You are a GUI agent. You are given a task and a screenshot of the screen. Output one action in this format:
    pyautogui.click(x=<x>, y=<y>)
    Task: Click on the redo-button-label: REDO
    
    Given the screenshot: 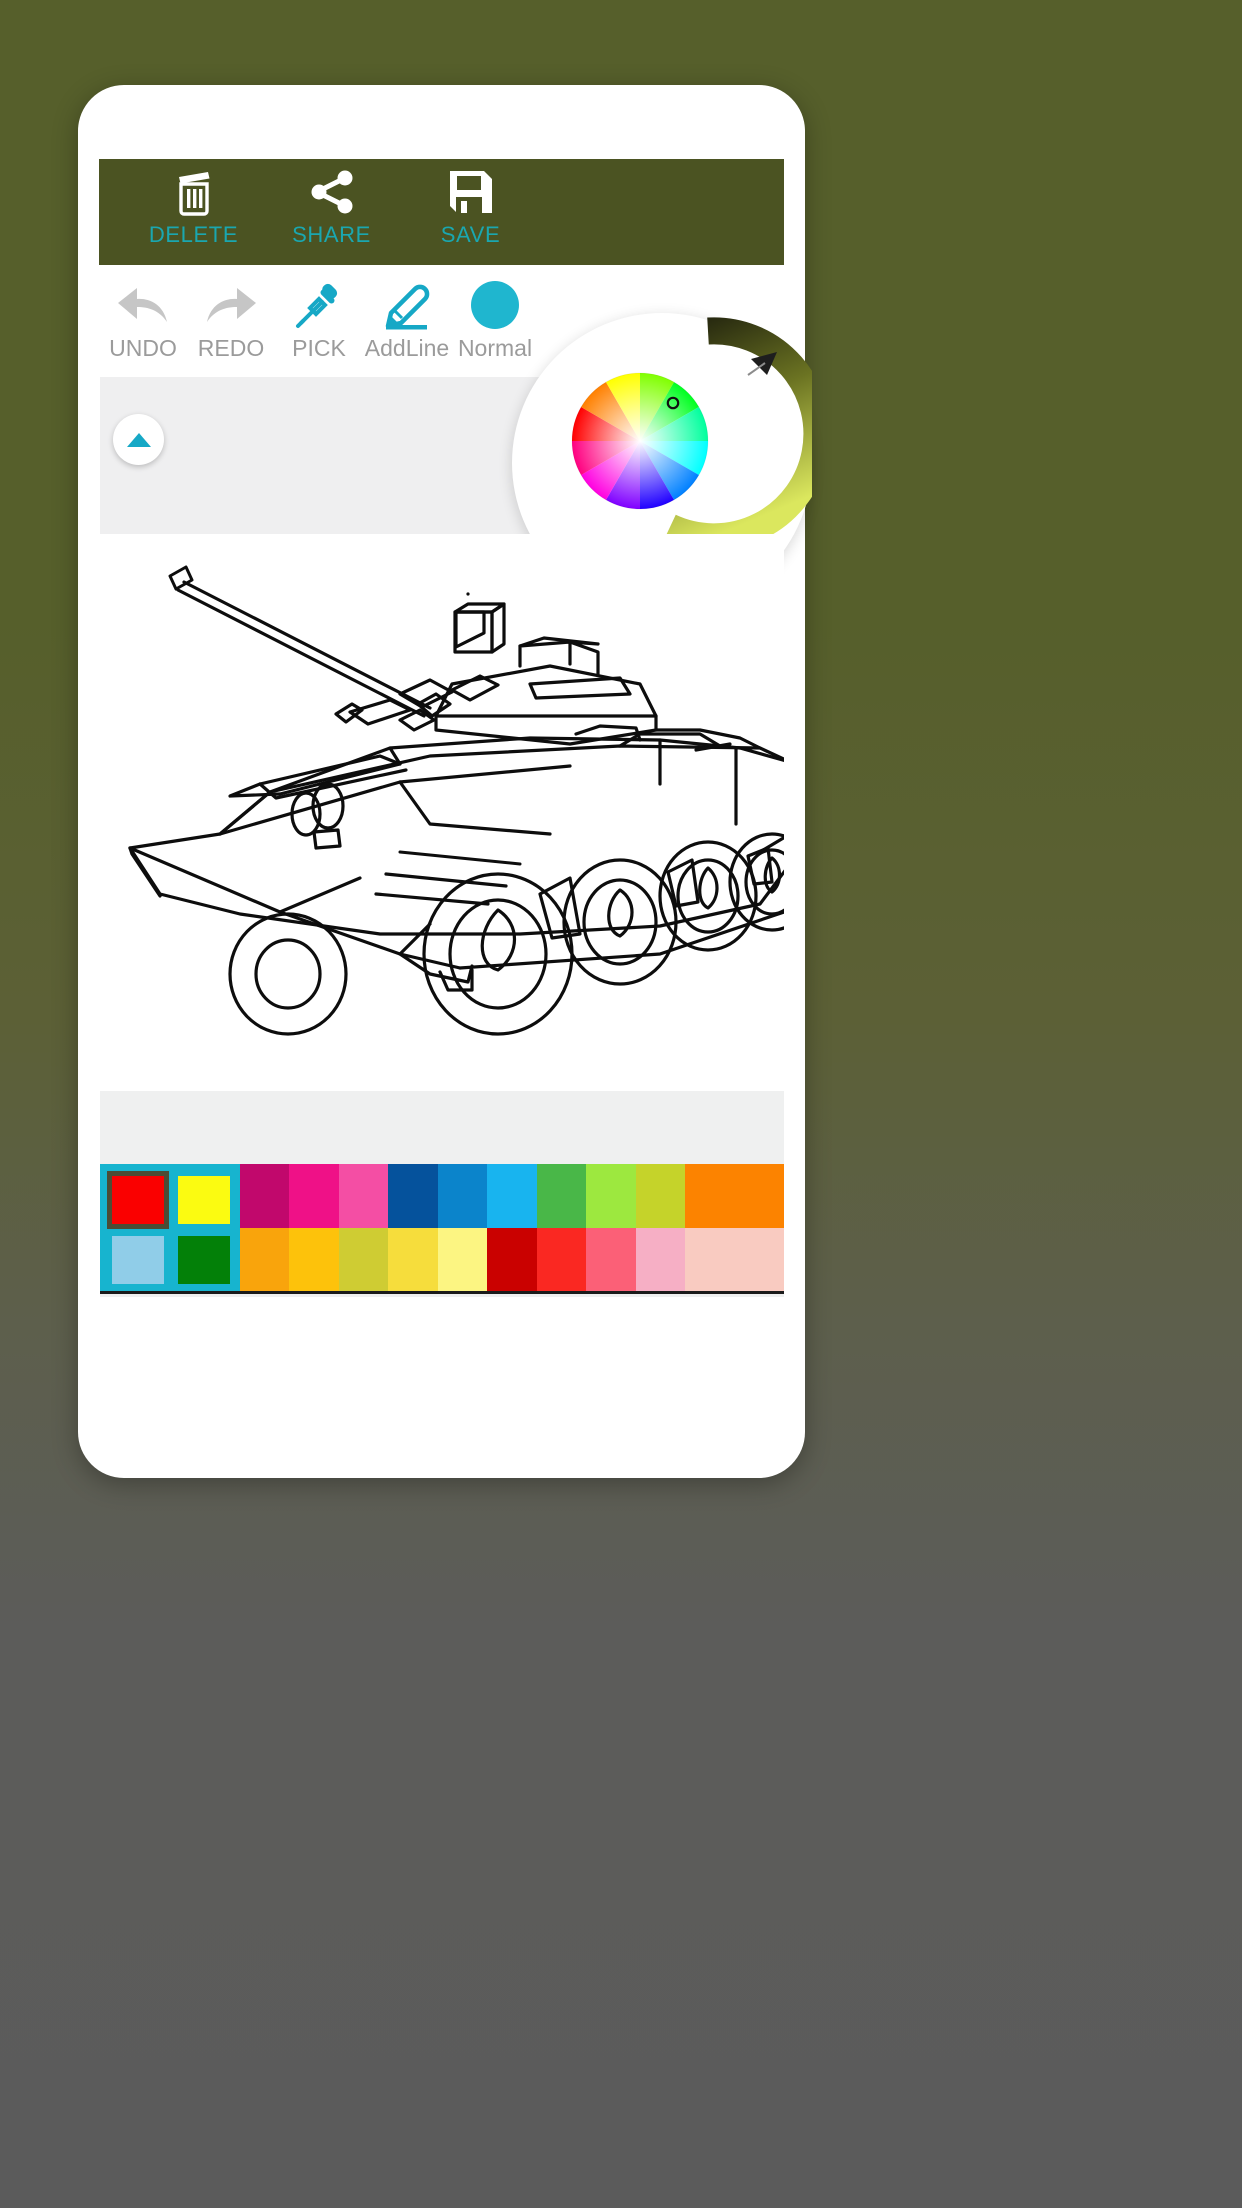 What is the action you would take?
    pyautogui.click(x=231, y=348)
    